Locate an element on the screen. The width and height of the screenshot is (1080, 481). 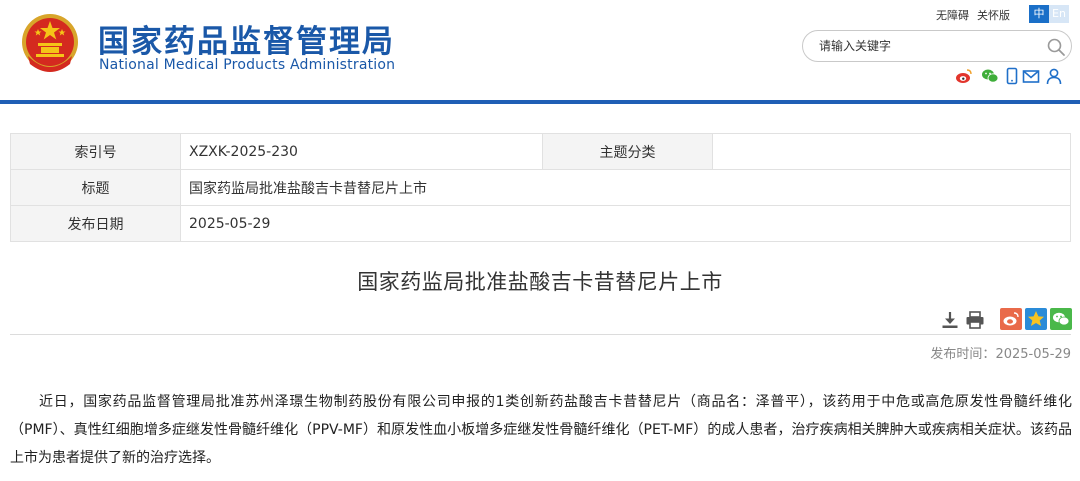
lang-zh-button: 中 is located at coordinates (1039, 14).